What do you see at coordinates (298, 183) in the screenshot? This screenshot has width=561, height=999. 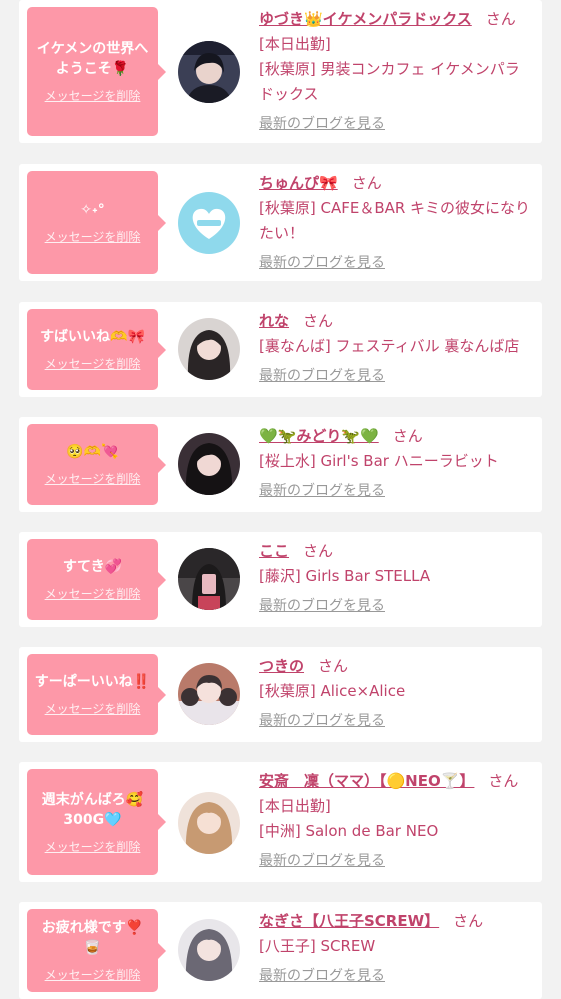 I see `user-name-link: ちゅんぴ🎀` at bounding box center [298, 183].